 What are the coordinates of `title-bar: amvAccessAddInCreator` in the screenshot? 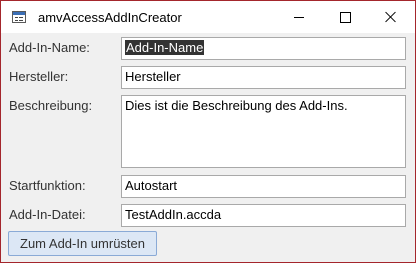 It's located at (208, 17).